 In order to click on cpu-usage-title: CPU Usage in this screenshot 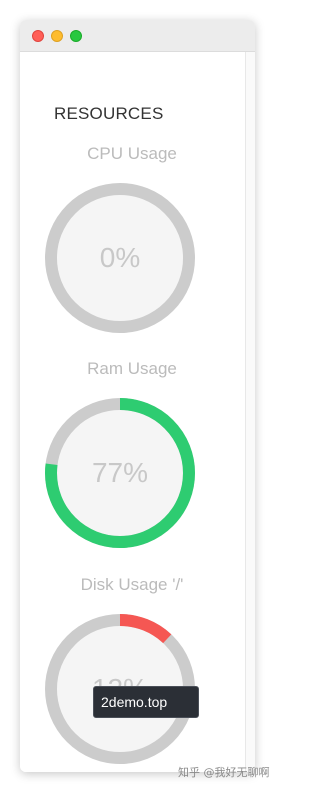, I will do `click(132, 153)`.